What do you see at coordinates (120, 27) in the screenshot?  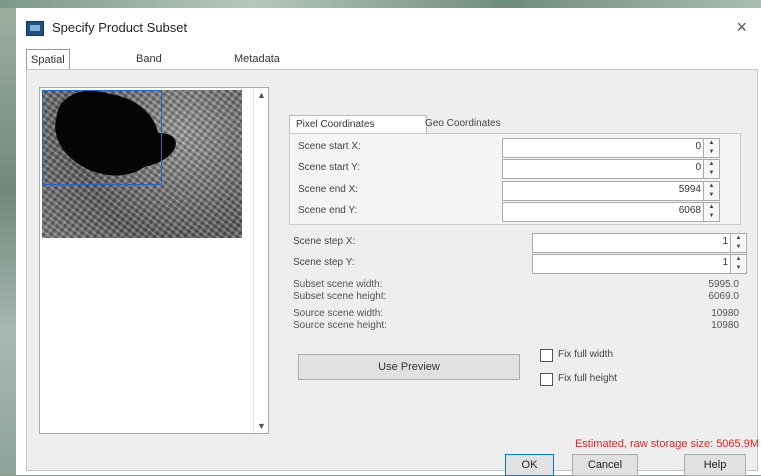 I see `dialog-title: Specify Product Subset` at bounding box center [120, 27].